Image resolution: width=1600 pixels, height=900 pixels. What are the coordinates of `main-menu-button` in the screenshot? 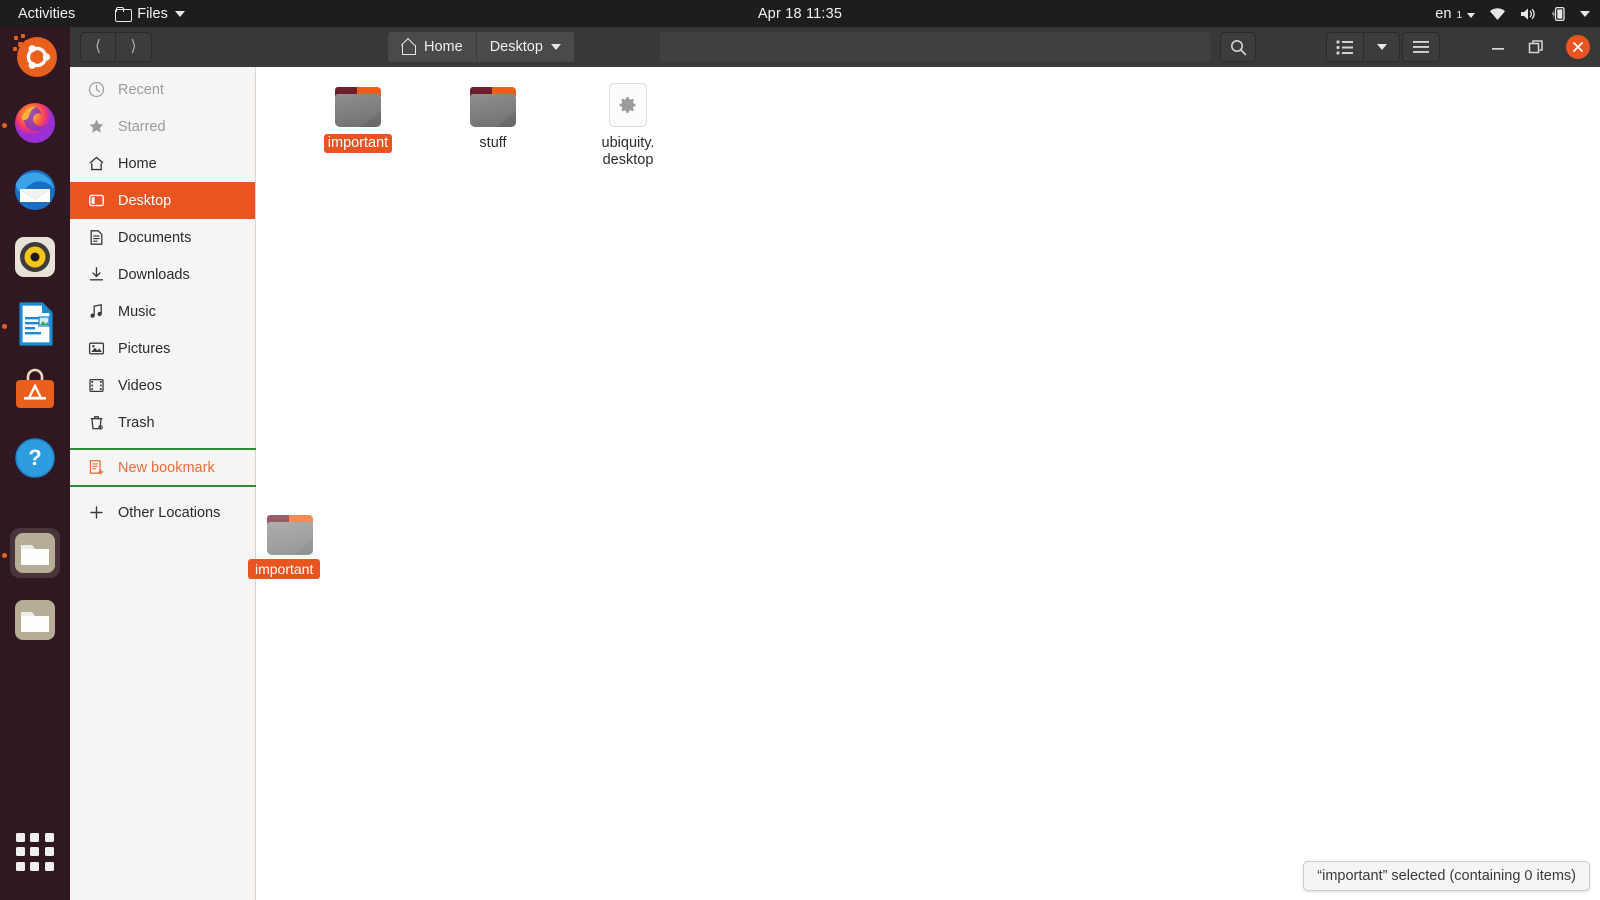 It's located at (1421, 47).